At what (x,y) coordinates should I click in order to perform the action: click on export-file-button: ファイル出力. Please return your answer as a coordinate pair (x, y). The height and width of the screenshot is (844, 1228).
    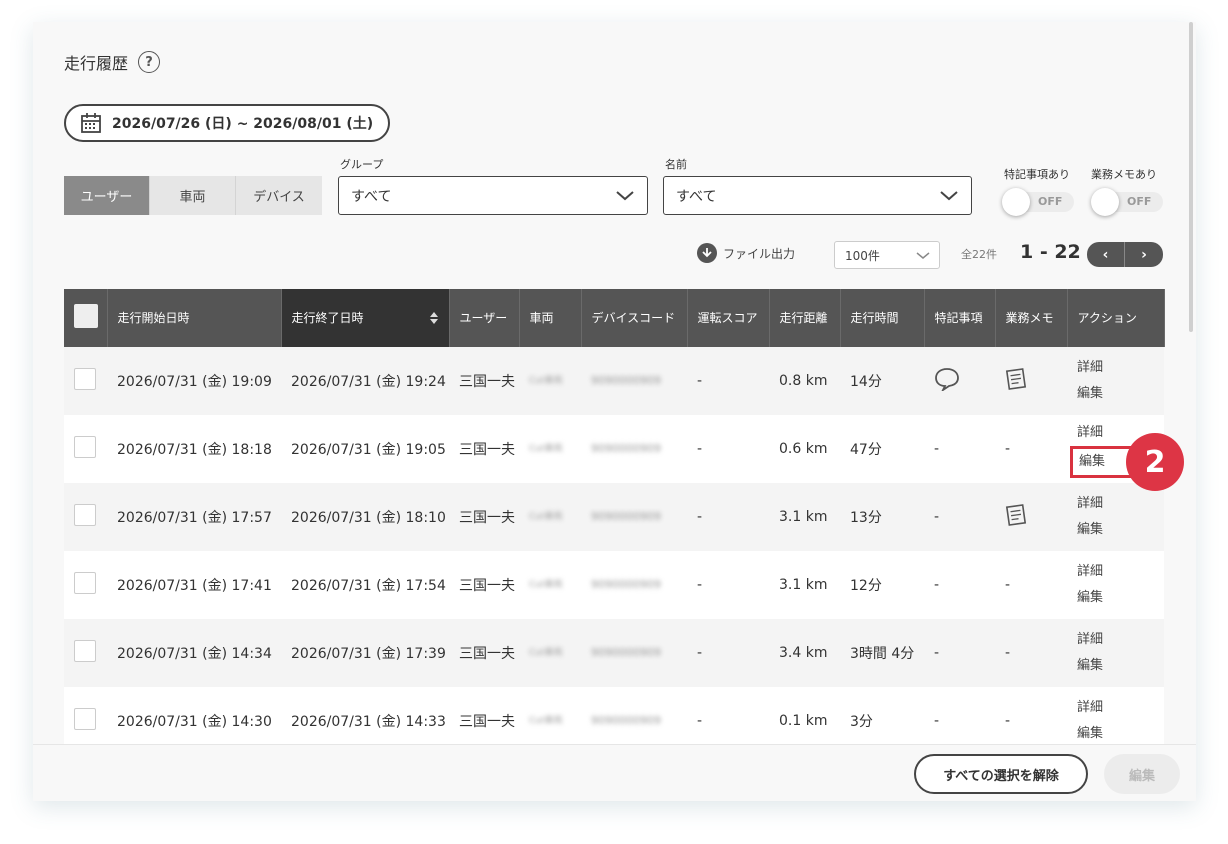
    Looking at the image, I should click on (746, 253).